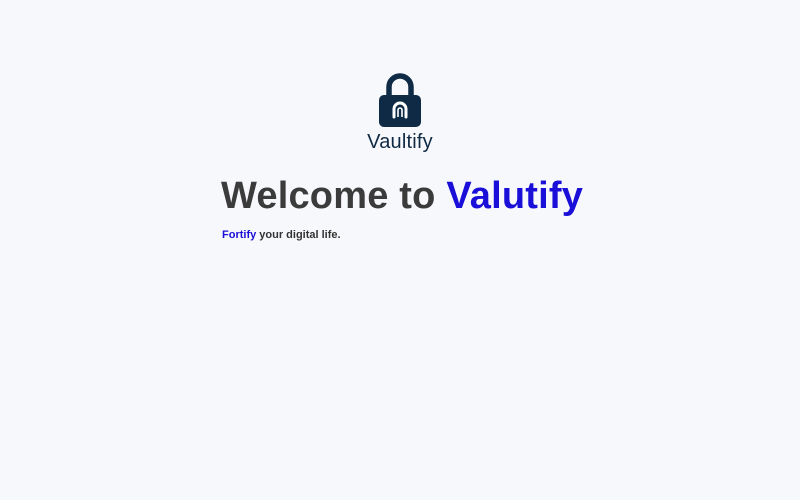 The width and height of the screenshot is (800, 500). Describe the element at coordinates (400, 100) in the screenshot. I see `lock-icon` at that location.